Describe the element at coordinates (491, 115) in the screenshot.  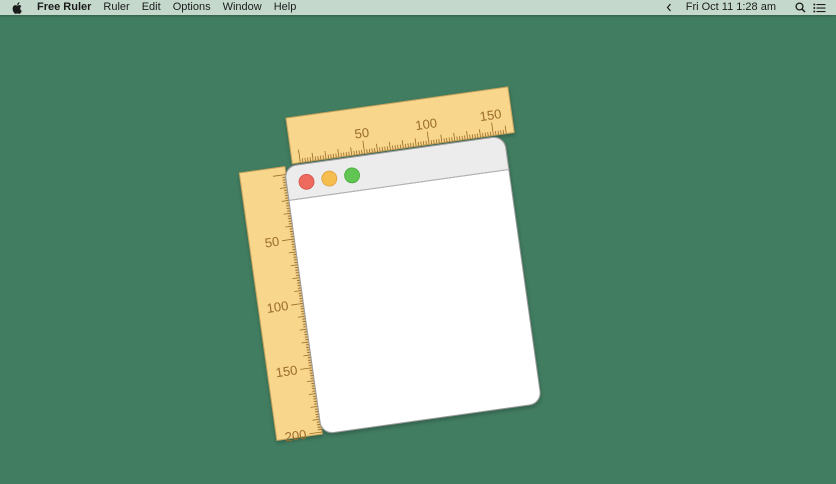
I see `horizontal-ruler-label: 150` at that location.